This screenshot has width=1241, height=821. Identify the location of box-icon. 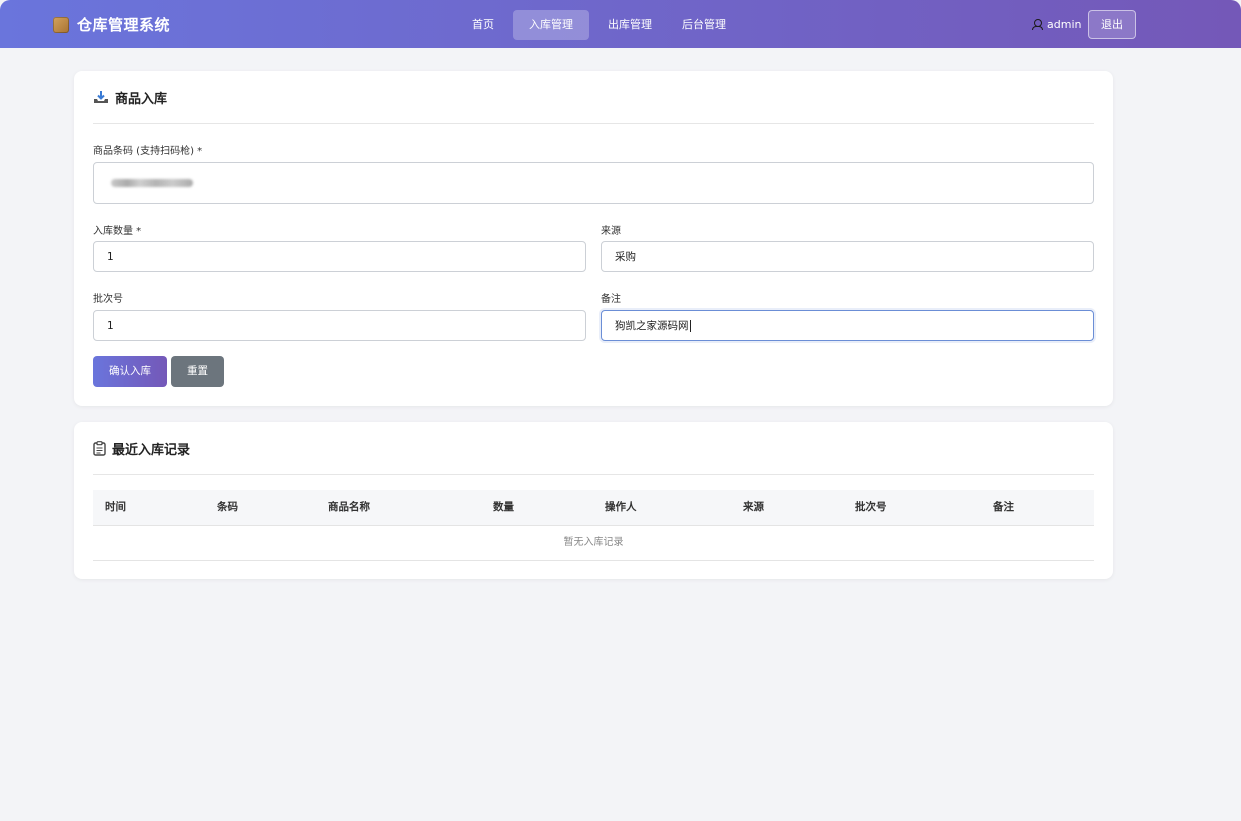
(61, 24).